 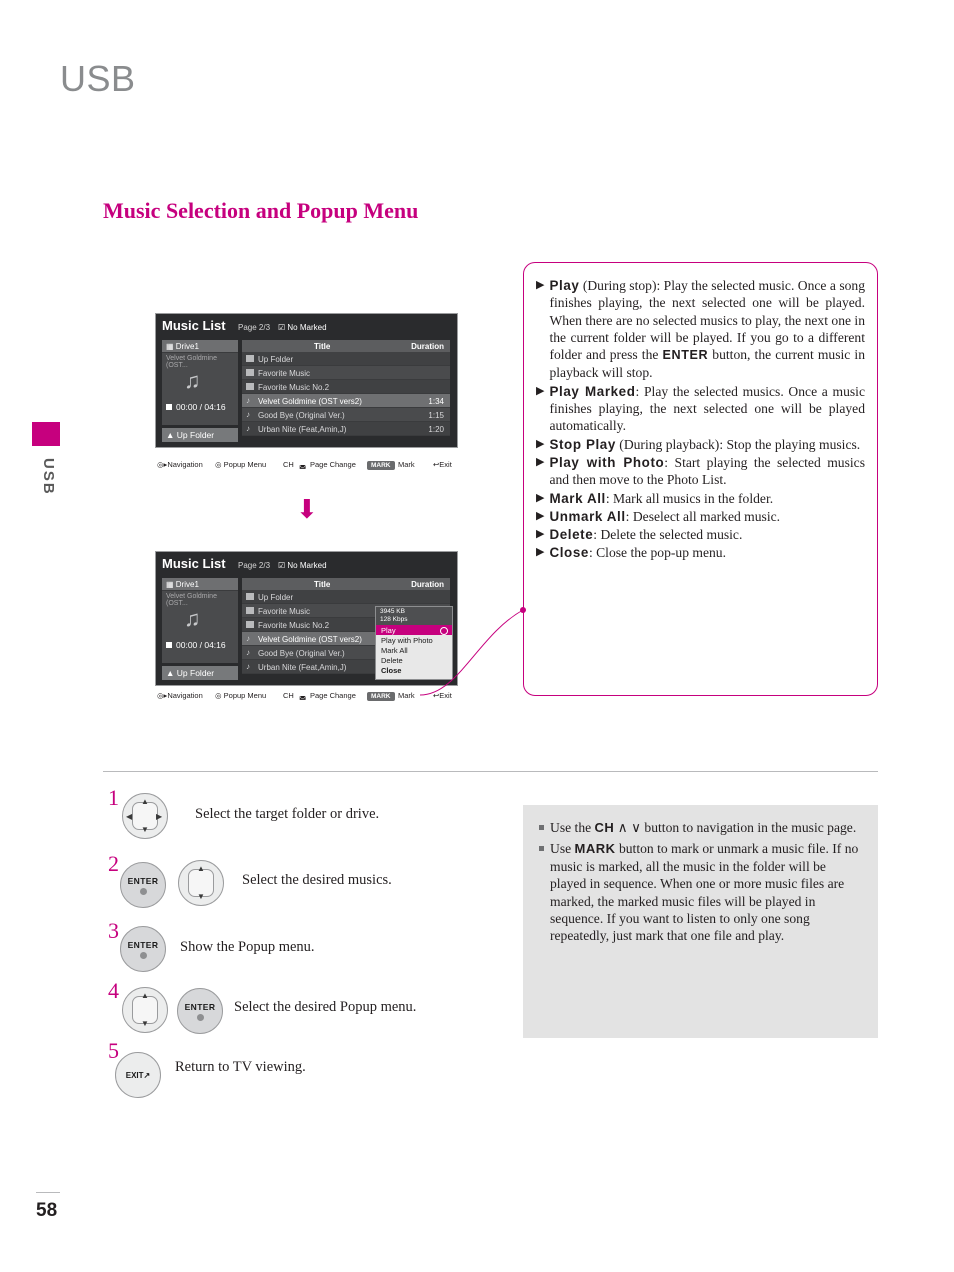 What do you see at coordinates (294, 387) in the screenshot?
I see `list-item-name: Favorite Music No.2` at bounding box center [294, 387].